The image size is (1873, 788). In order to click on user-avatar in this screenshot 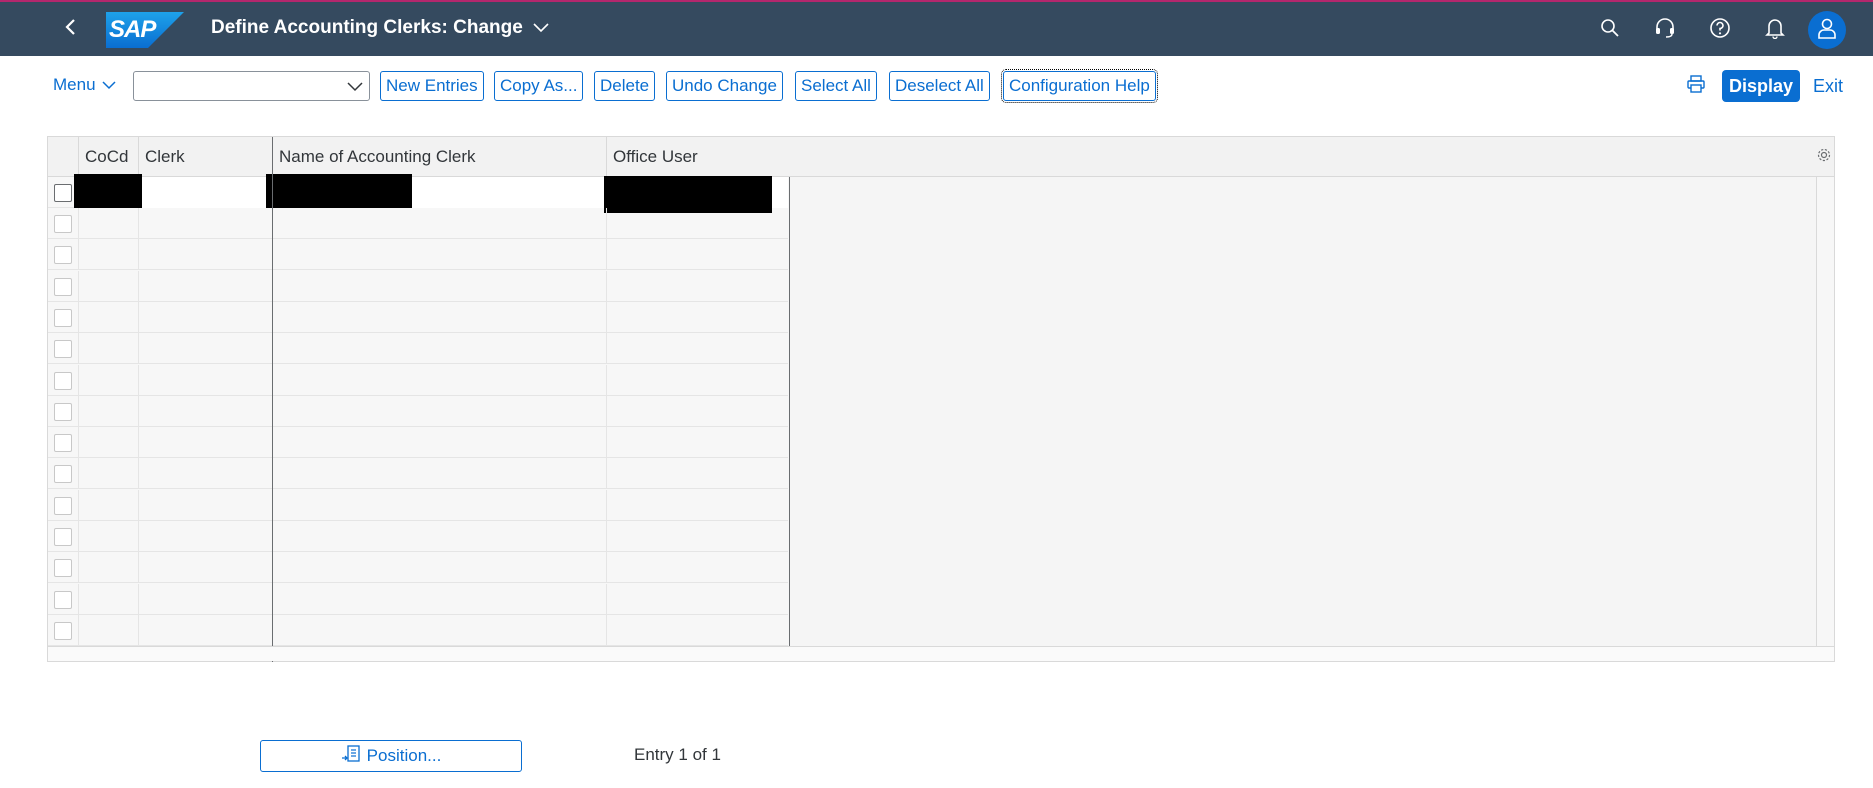, I will do `click(1827, 30)`.